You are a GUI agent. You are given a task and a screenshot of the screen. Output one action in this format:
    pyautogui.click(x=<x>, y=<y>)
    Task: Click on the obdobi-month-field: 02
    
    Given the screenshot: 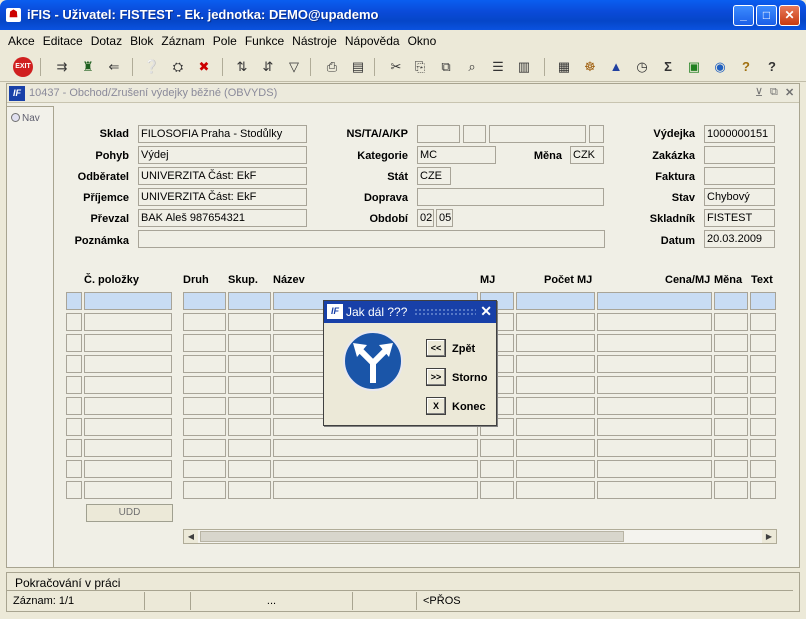 What is the action you would take?
    pyautogui.click(x=425, y=218)
    